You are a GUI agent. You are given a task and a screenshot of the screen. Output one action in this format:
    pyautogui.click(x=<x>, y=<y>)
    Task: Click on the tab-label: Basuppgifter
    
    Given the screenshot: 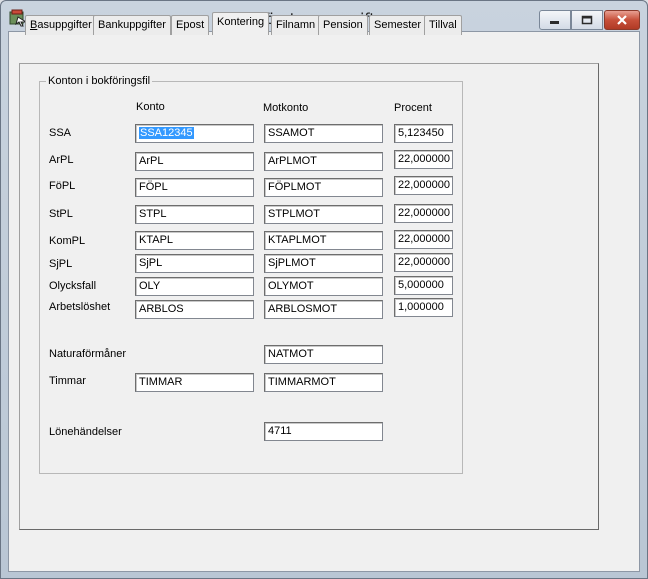 What is the action you would take?
    pyautogui.click(x=61, y=25)
    